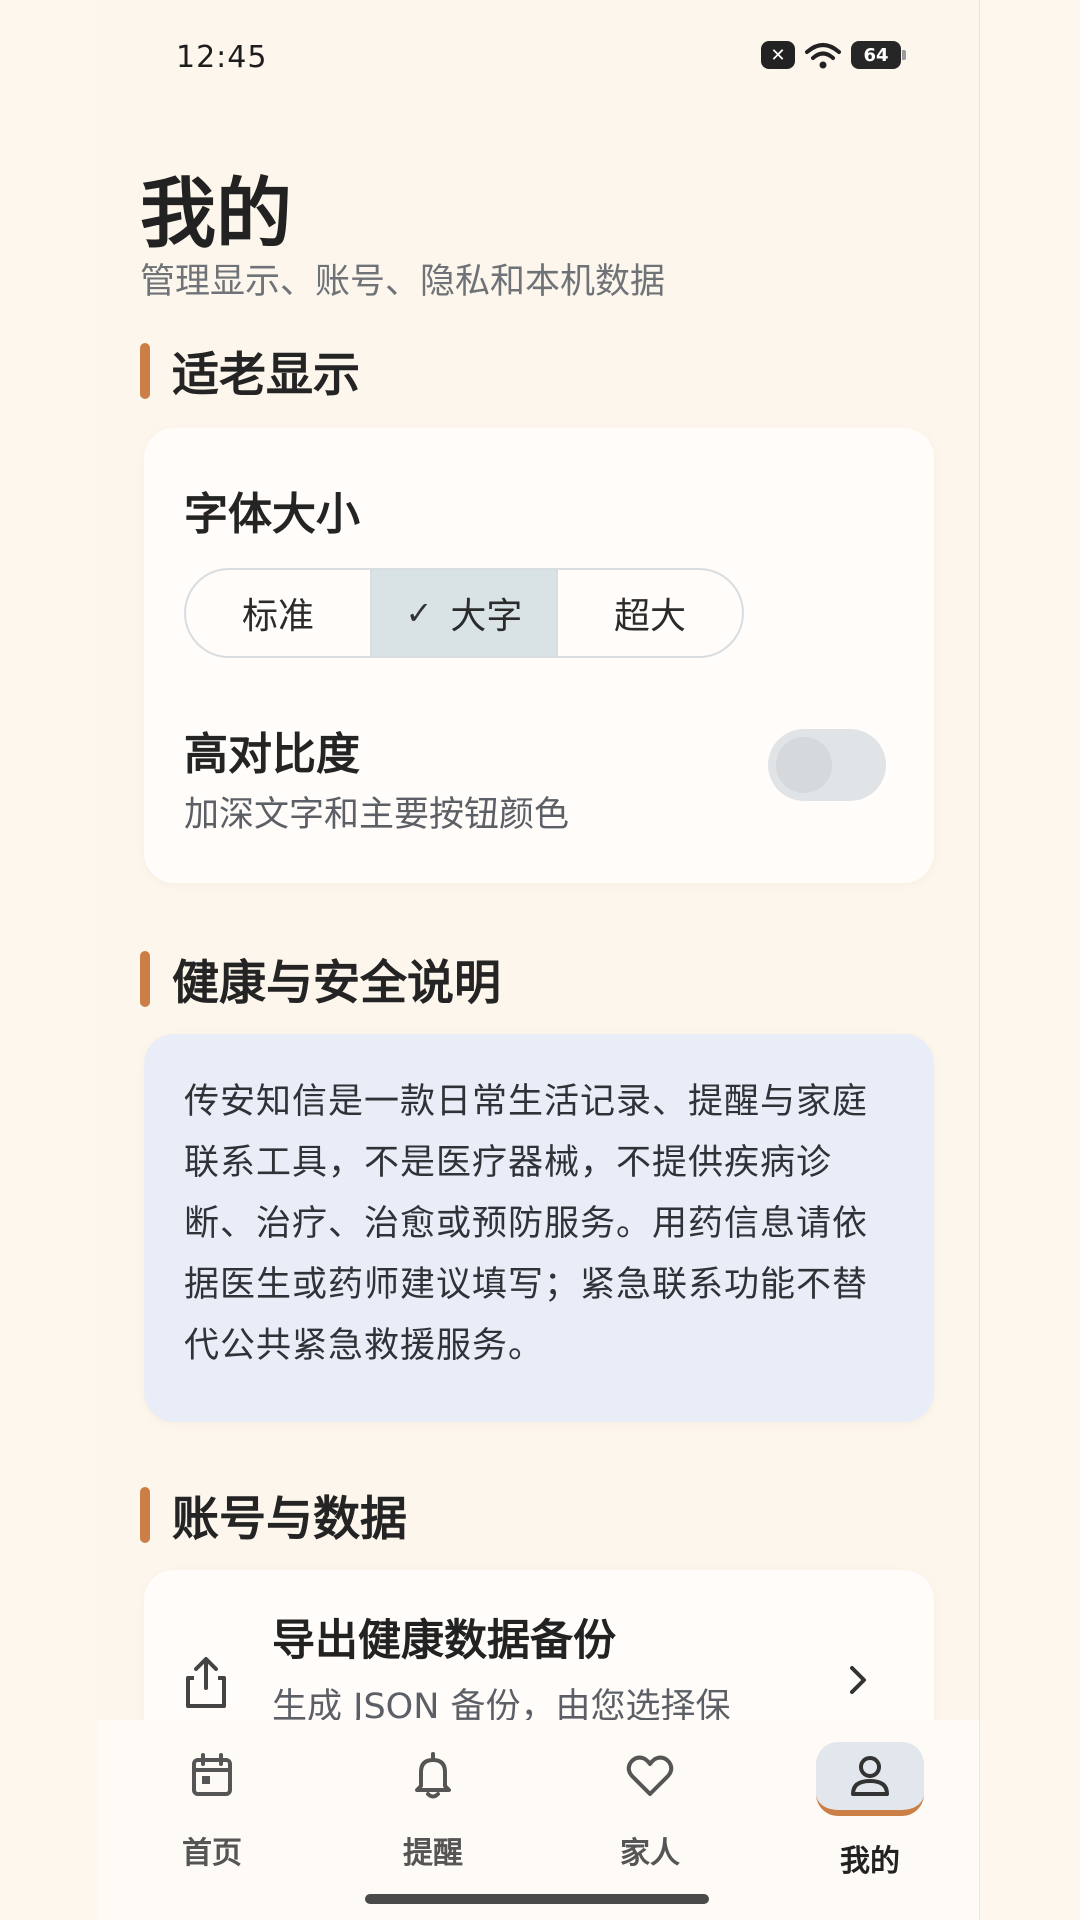  What do you see at coordinates (266, 375) in the screenshot?
I see `section-display-title: 适老显示` at bounding box center [266, 375].